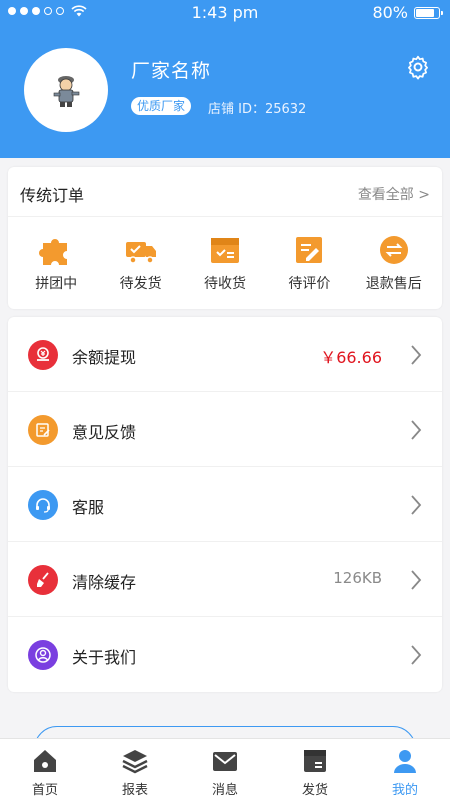 The image size is (450, 800). I want to click on tab-reports: 报表, so click(135, 769).